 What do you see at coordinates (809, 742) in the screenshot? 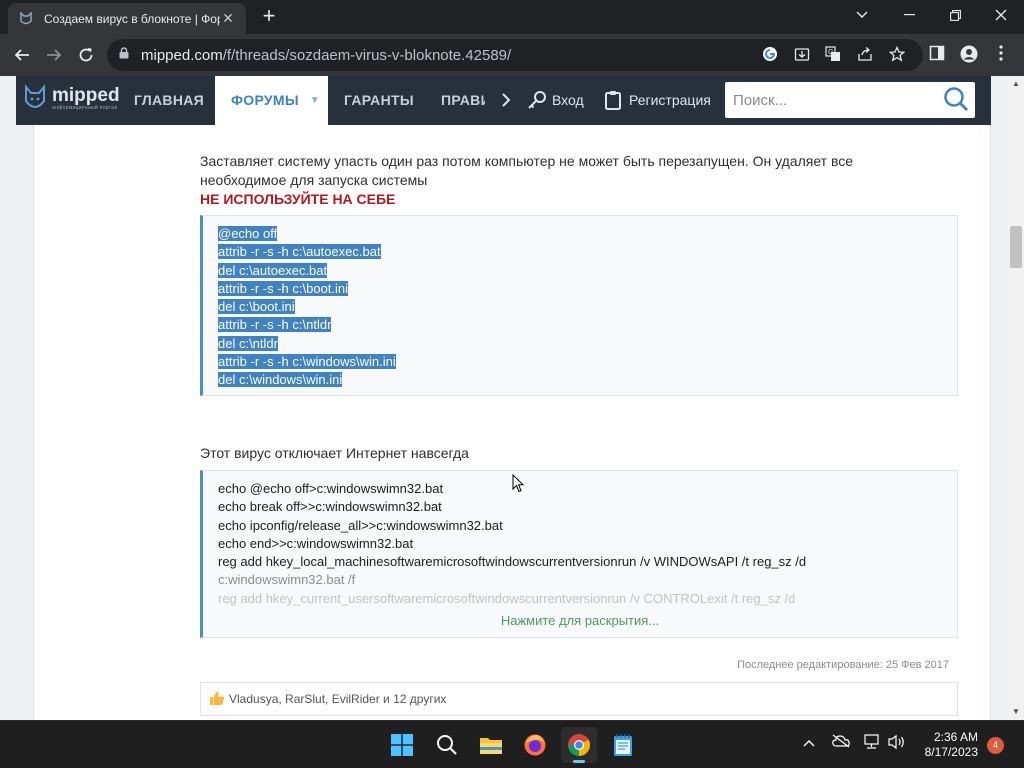
I see `tray-overflow-chevron-icon` at bounding box center [809, 742].